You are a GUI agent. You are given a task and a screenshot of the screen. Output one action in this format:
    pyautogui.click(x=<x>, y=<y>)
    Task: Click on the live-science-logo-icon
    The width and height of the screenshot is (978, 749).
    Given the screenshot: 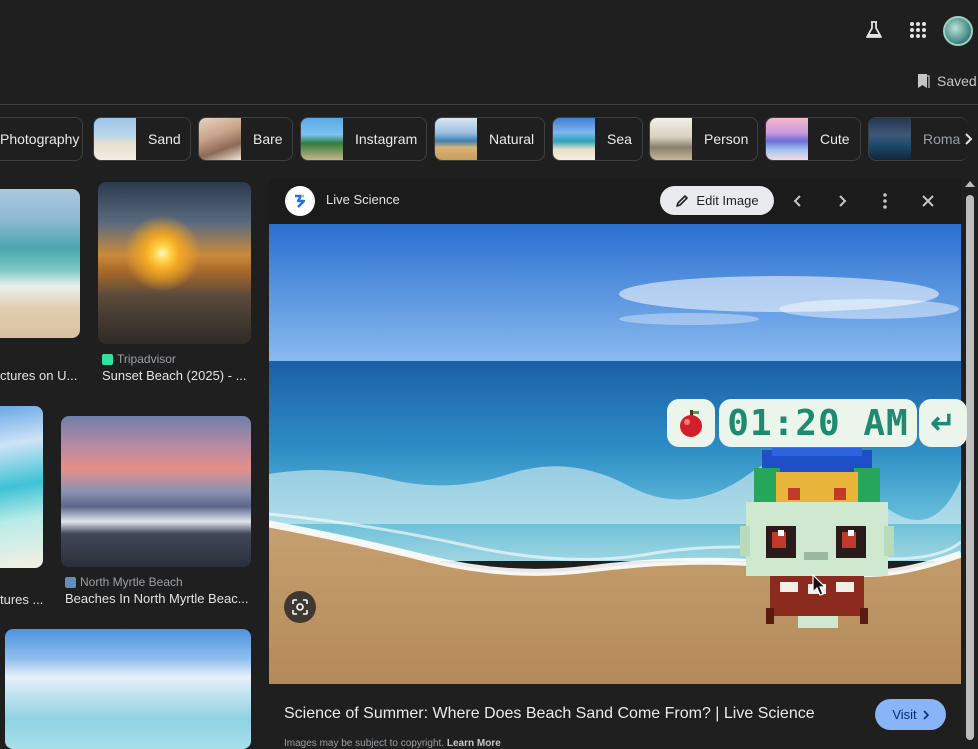 What is the action you would take?
    pyautogui.click(x=300, y=201)
    